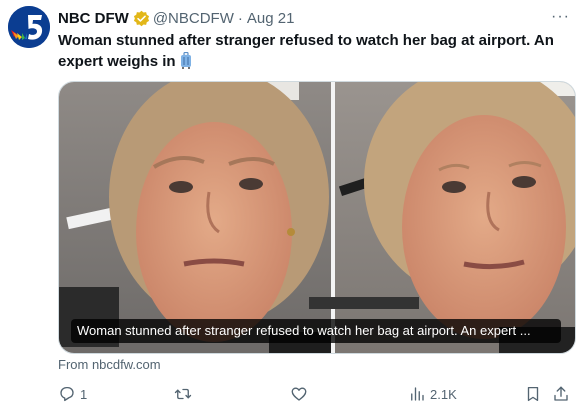 The height and width of the screenshot is (412, 580). What do you see at coordinates (193, 18) in the screenshot?
I see `handle: @NBCDFW` at bounding box center [193, 18].